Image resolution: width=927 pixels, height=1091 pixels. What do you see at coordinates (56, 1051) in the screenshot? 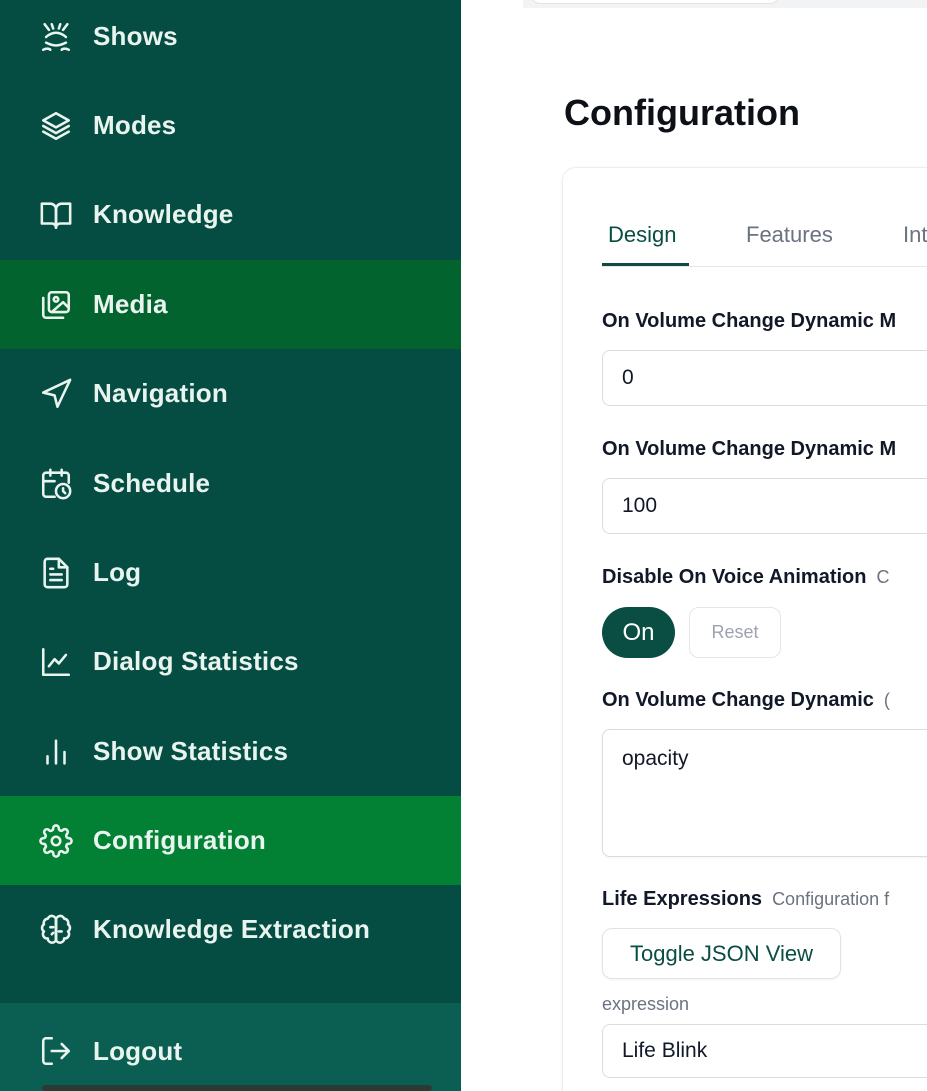
I see `logout-icon` at bounding box center [56, 1051].